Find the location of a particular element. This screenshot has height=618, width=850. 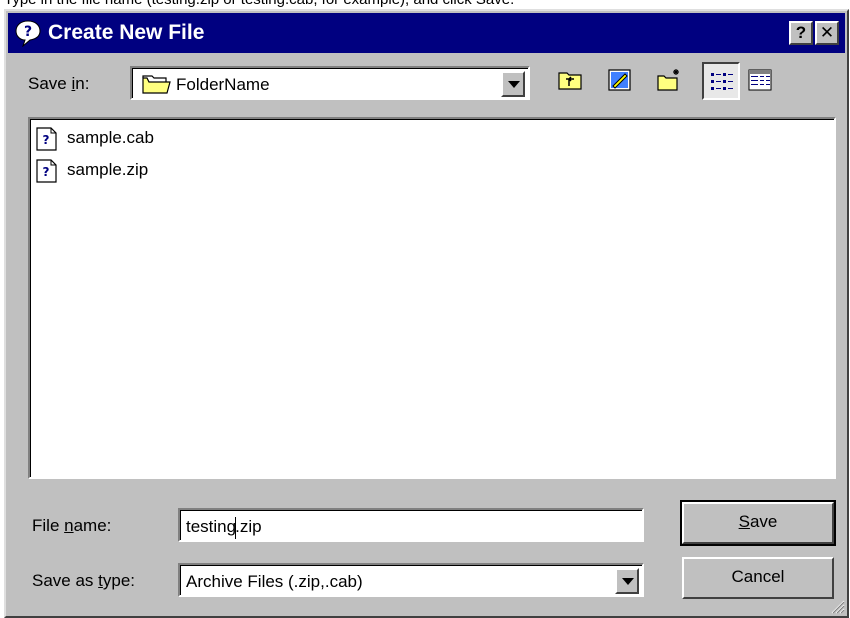

folder-icon is located at coordinates (156, 84).